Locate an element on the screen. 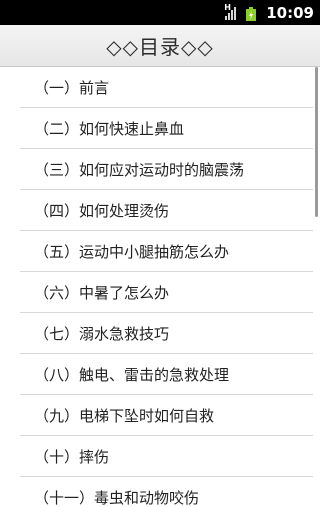  list-item: （一）前言 is located at coordinates (160, 87).